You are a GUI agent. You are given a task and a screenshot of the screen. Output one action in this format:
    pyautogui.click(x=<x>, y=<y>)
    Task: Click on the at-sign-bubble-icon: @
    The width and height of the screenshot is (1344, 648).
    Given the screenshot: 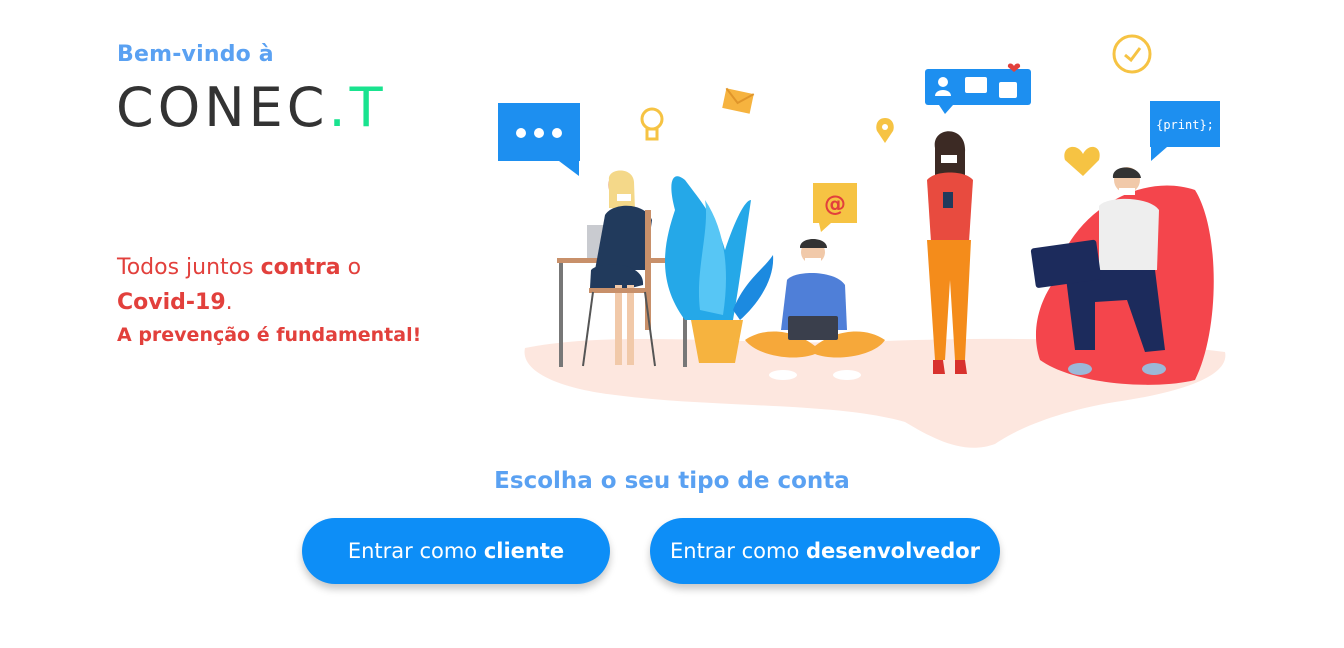 What is the action you would take?
    pyautogui.click(x=835, y=207)
    